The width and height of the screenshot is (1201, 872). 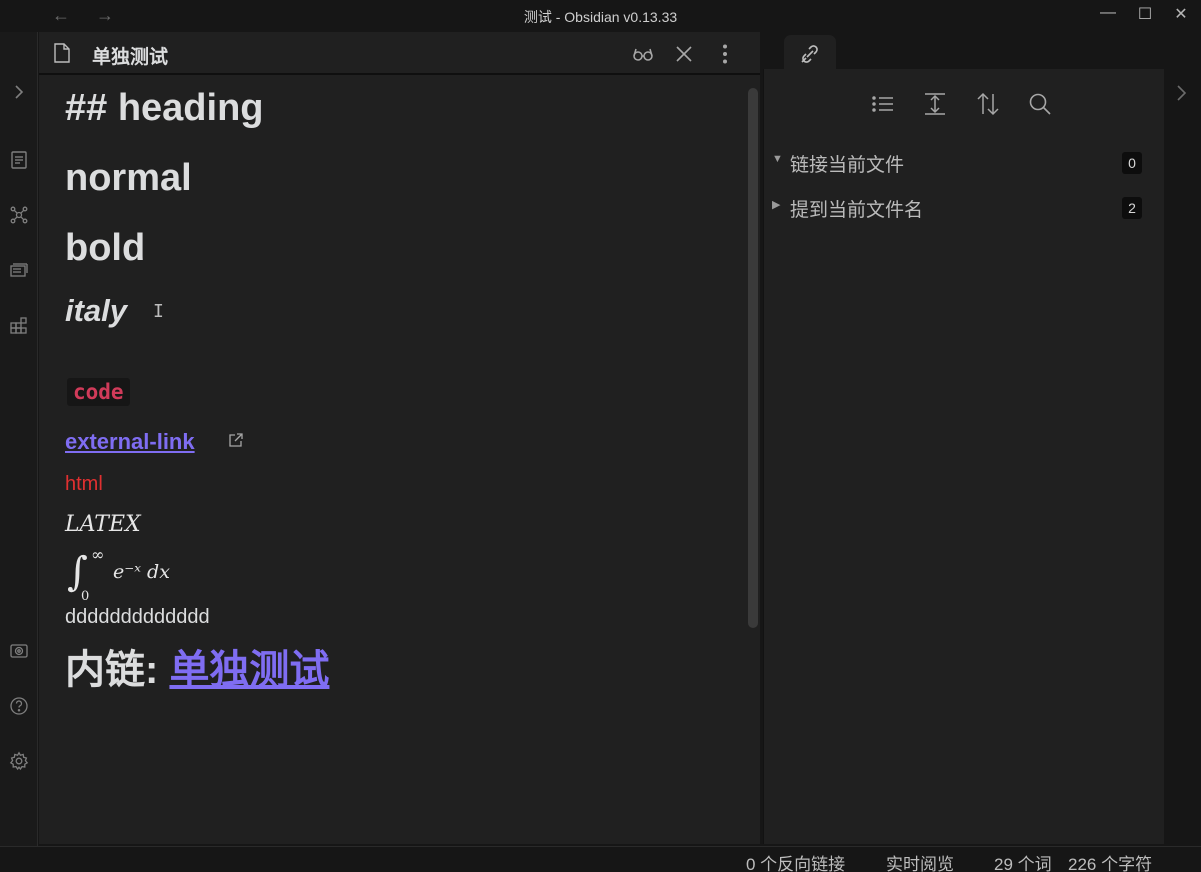 What do you see at coordinates (643, 54) in the screenshot?
I see `reading-mode-icon` at bounding box center [643, 54].